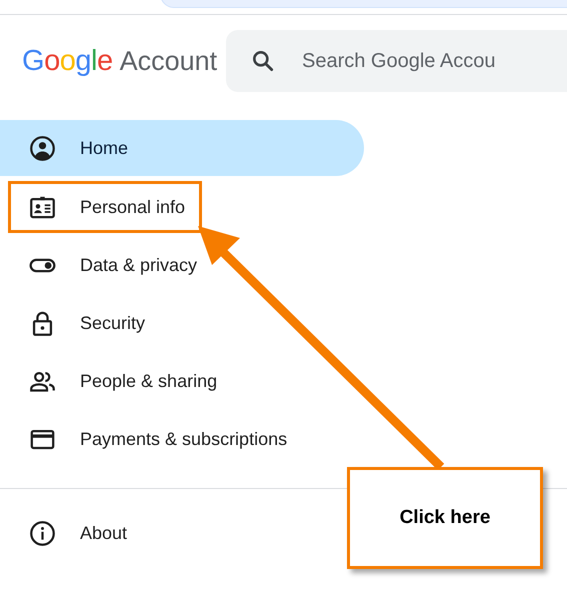 Image resolution: width=567 pixels, height=600 pixels. Describe the element at coordinates (69, 533) in the screenshot. I see `nav-item: About` at that location.